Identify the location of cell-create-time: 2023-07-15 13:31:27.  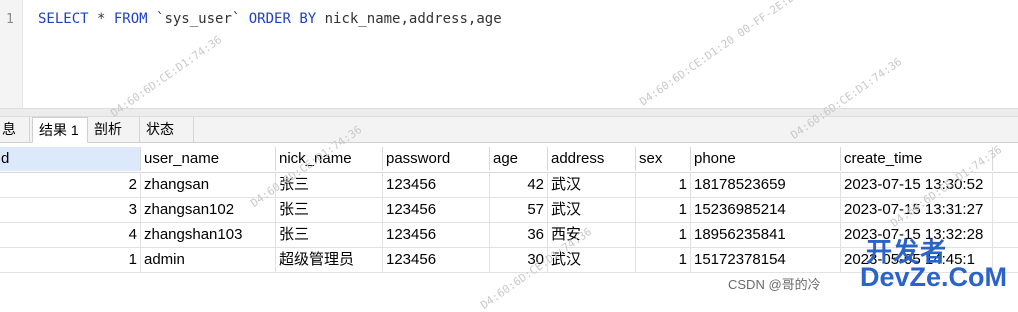
(917, 209).